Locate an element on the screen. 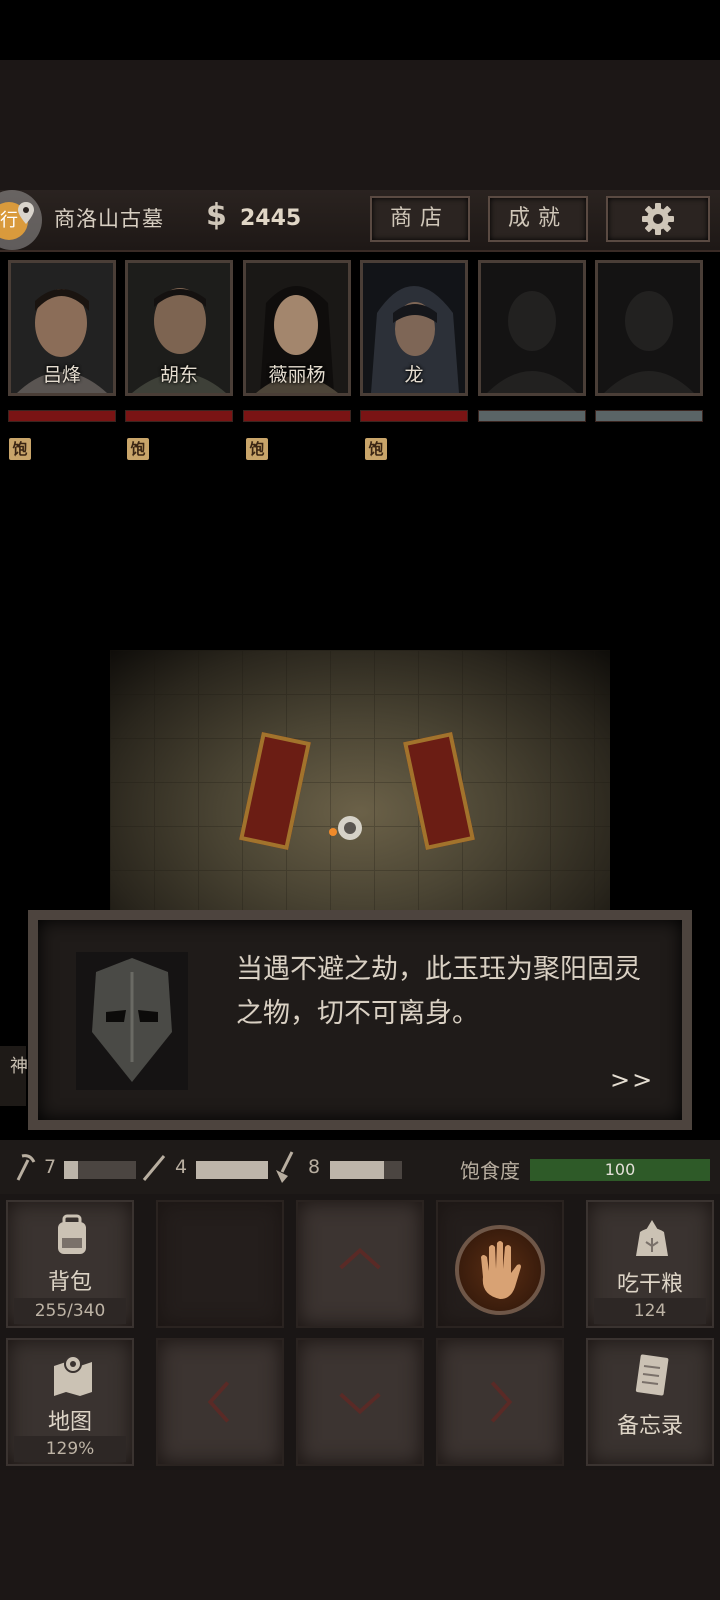  party-member-name: 龙 is located at coordinates (414, 375).